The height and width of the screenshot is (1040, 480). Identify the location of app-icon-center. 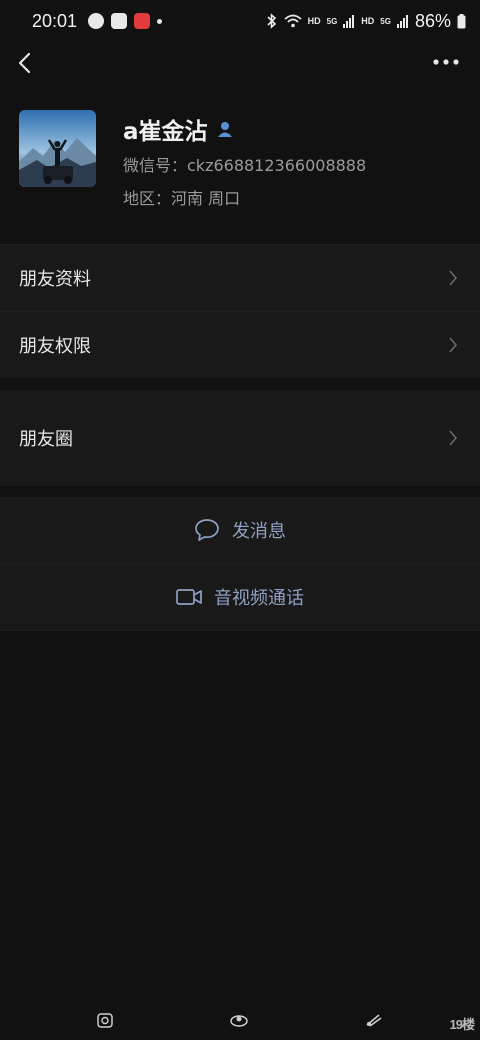
(239, 1020).